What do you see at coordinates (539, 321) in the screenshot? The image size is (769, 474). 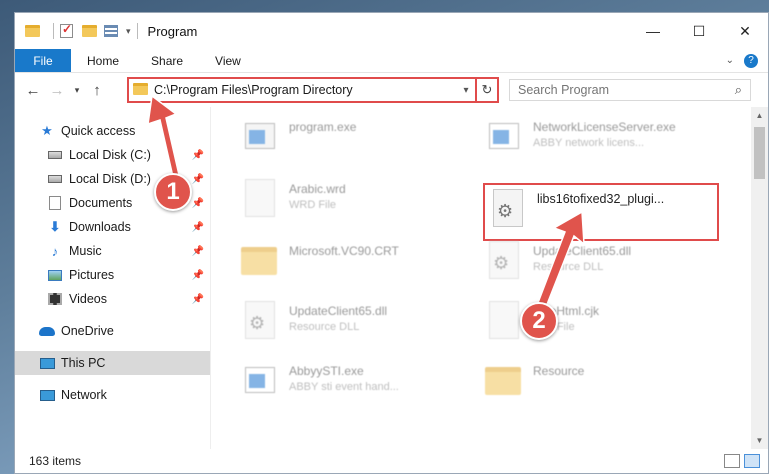 I see `step-badge-2: 2` at bounding box center [539, 321].